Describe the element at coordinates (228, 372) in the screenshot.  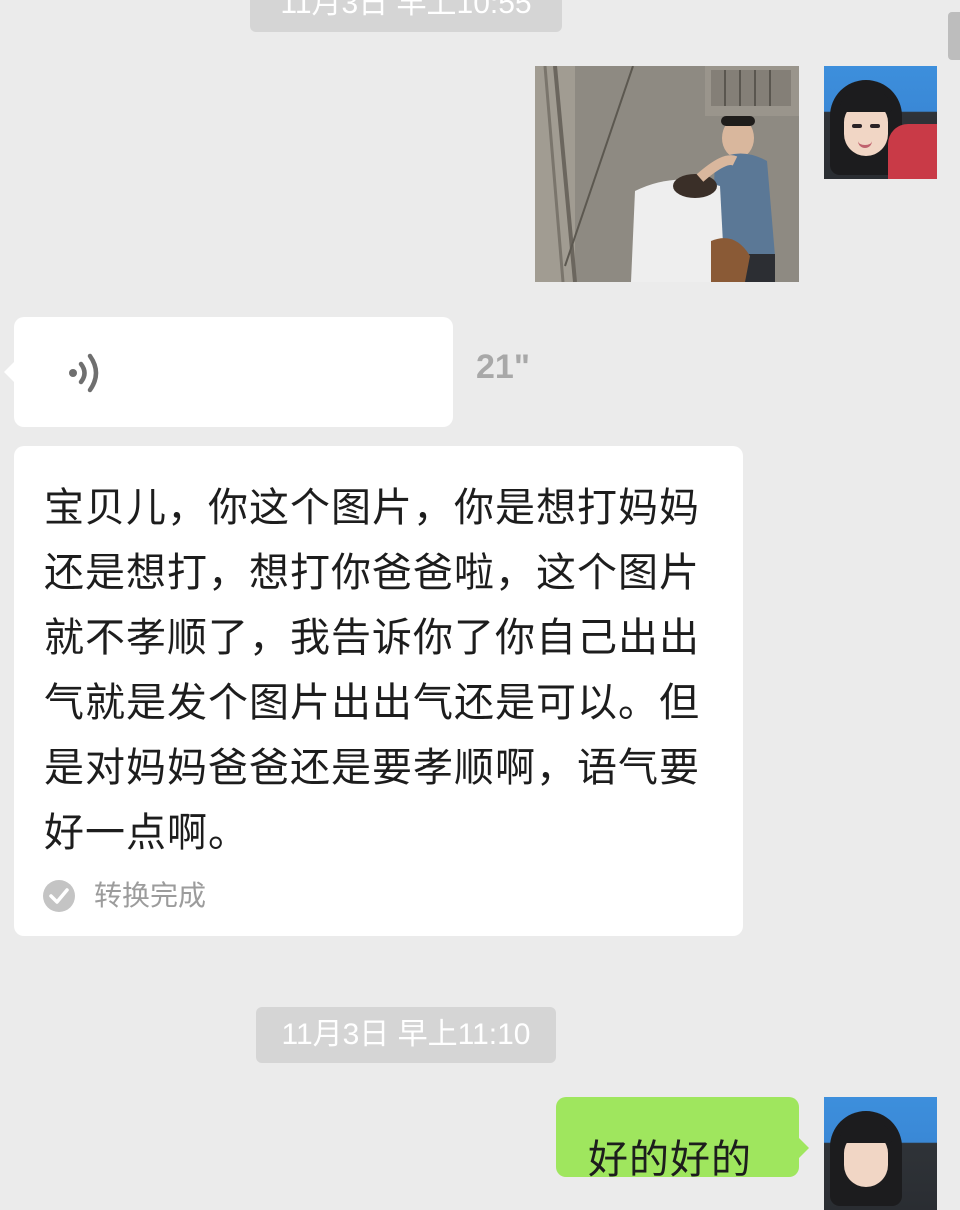
I see `voice-message-bubble` at that location.